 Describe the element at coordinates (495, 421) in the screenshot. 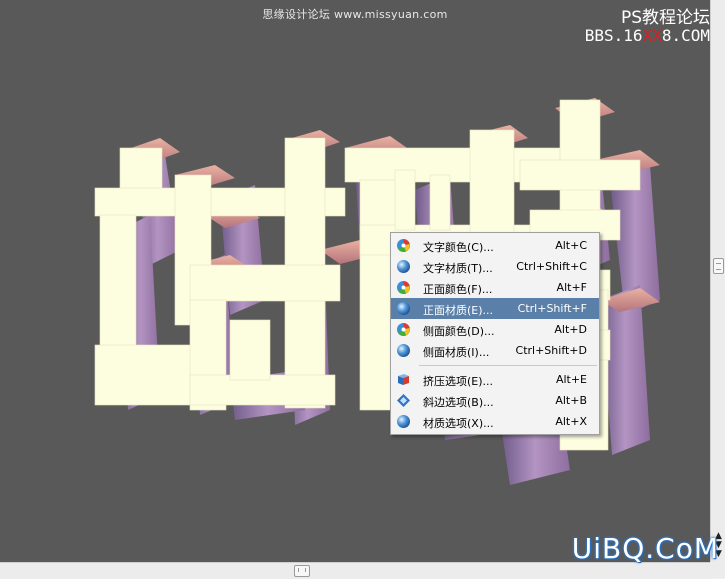

I see `menu-item-9: 材质选项(X)... Alt+X` at that location.